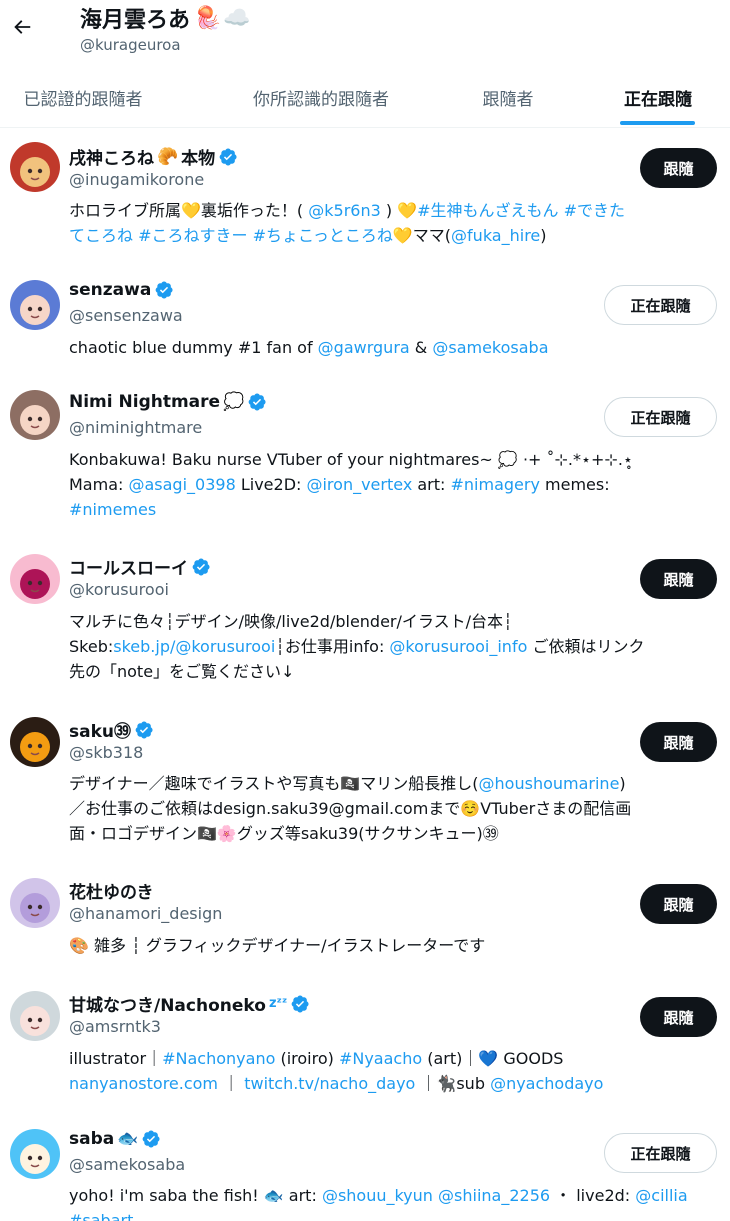 The height and width of the screenshot is (1221, 730). I want to click on user-name: 戌神ころね 🥐 本物, so click(153, 156).